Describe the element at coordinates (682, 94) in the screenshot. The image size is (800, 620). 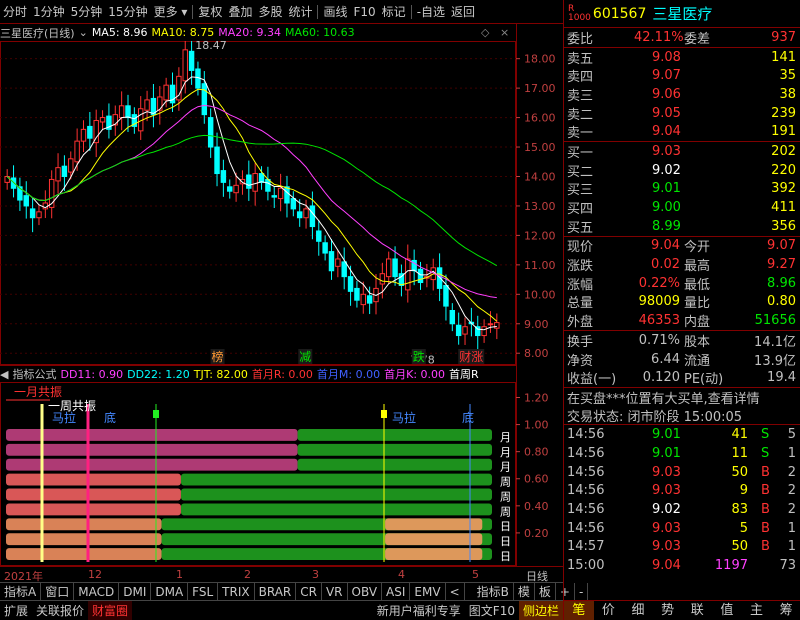
I see `sell-level: 卖三 9.06 38` at that location.